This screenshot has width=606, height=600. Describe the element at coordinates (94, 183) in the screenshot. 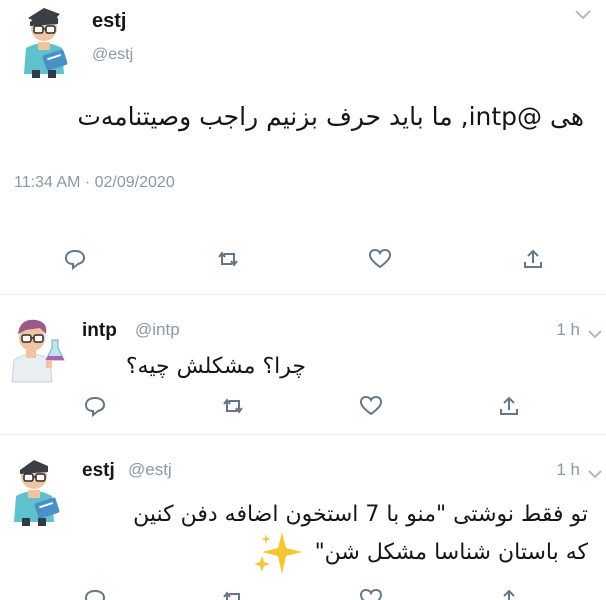

I see `tweet-timestamp: 11:34 AM · 02/09/2020` at that location.